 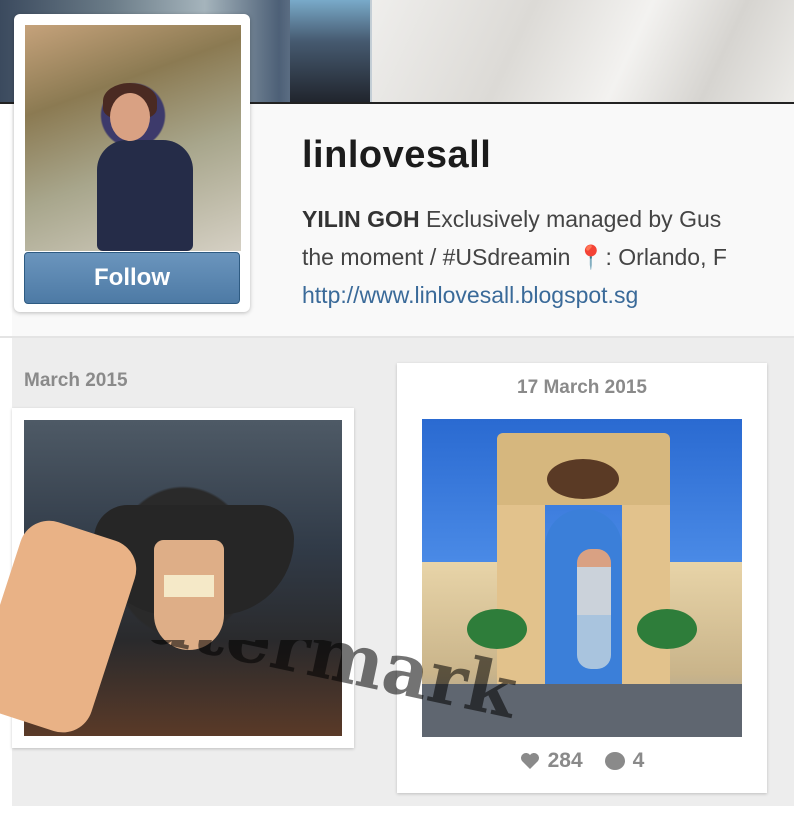 I want to click on cover-photo-people, so click(x=330, y=51).